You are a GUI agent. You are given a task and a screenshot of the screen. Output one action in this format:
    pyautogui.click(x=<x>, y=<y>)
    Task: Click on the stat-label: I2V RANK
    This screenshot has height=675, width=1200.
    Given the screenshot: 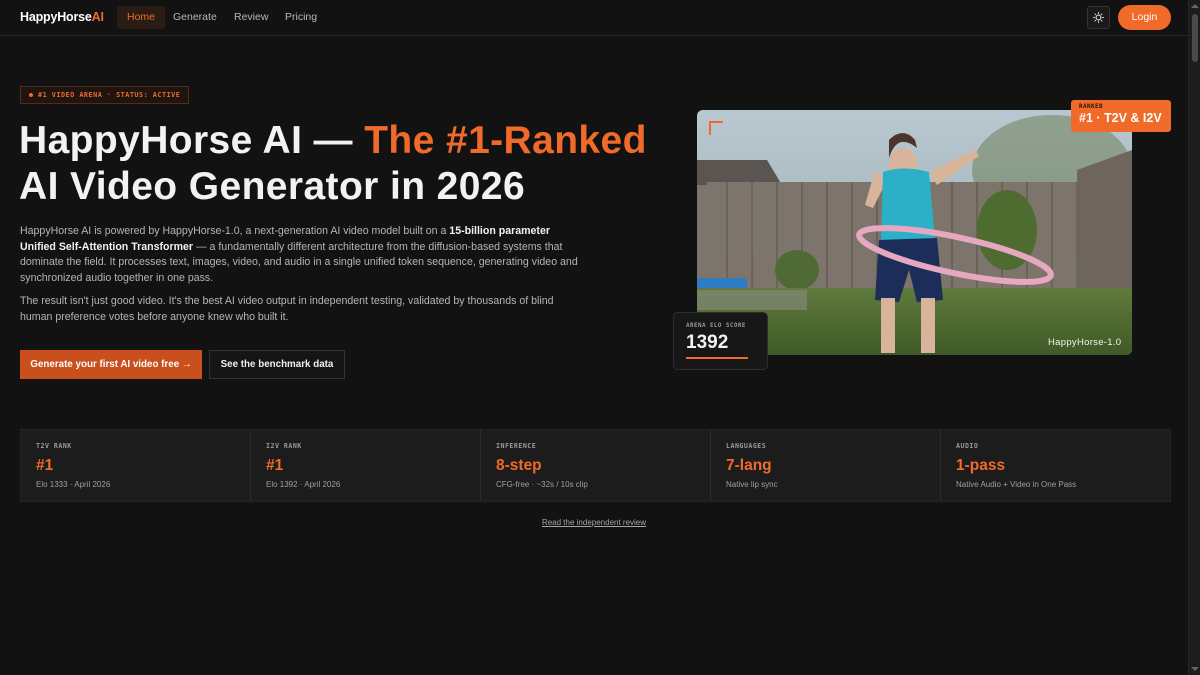 What is the action you would take?
    pyautogui.click(x=284, y=446)
    